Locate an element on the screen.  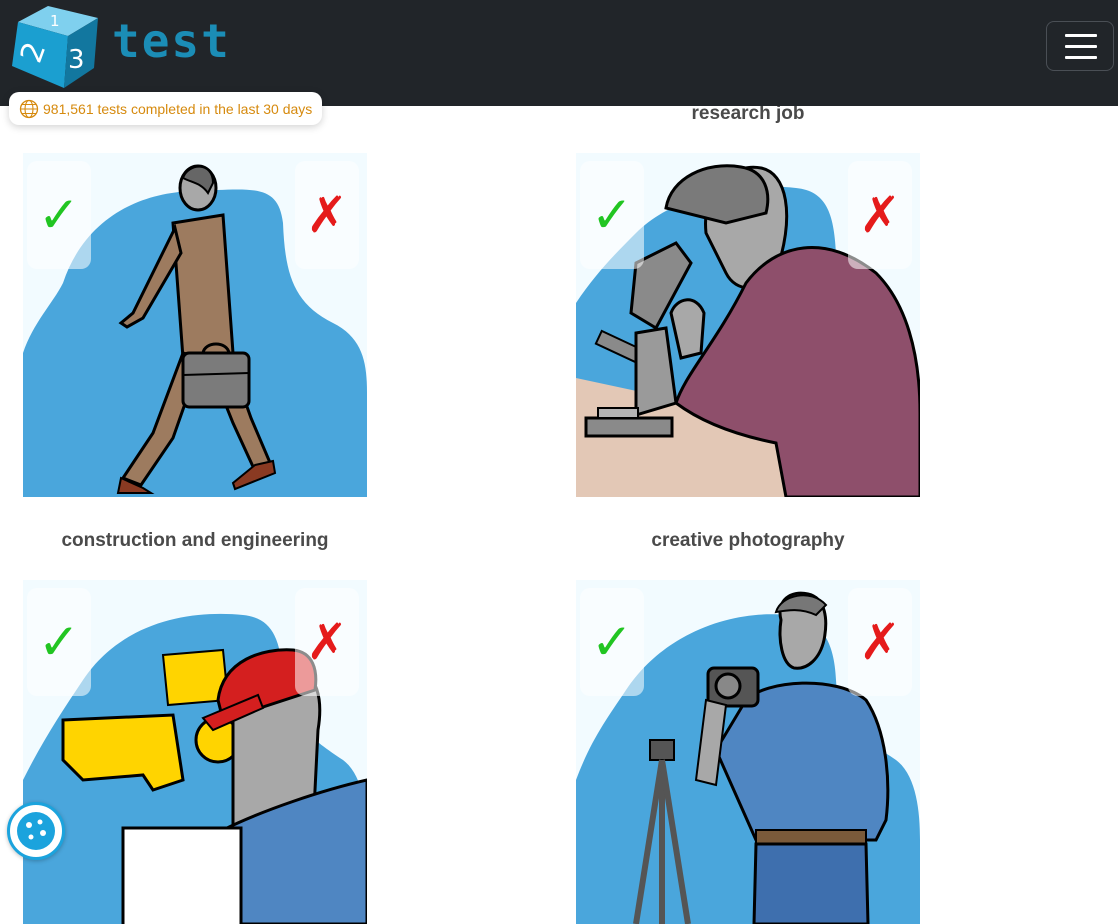
top-navbar: 1 2 3 test is located at coordinates (559, 53).